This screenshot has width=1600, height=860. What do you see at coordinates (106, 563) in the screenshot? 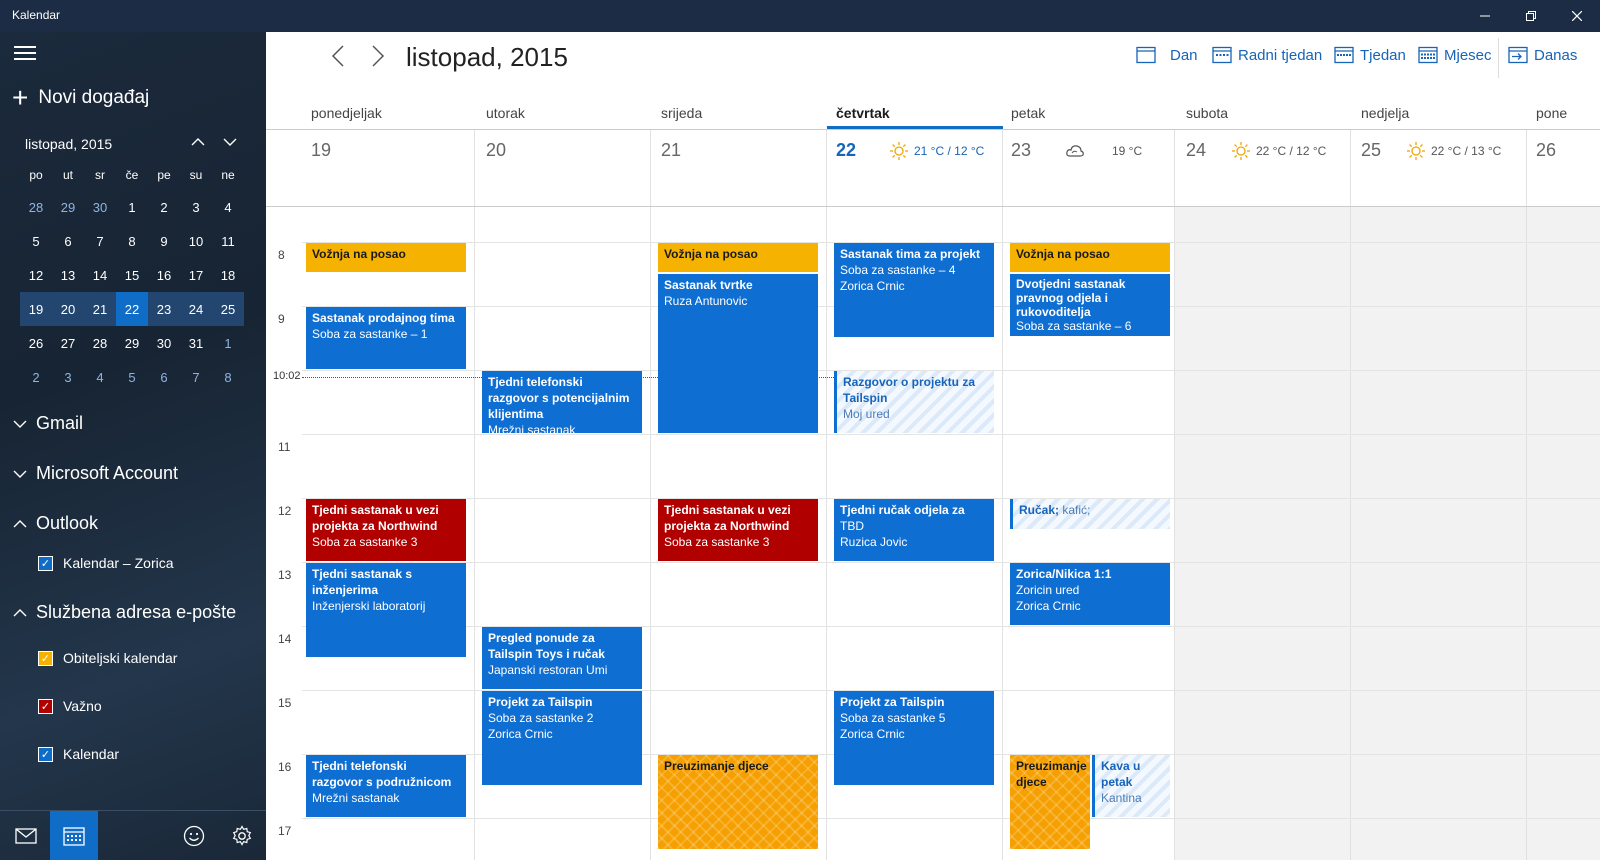
I see `calendar-toggle-zorica: ✓ Kalendar – Zorica` at bounding box center [106, 563].